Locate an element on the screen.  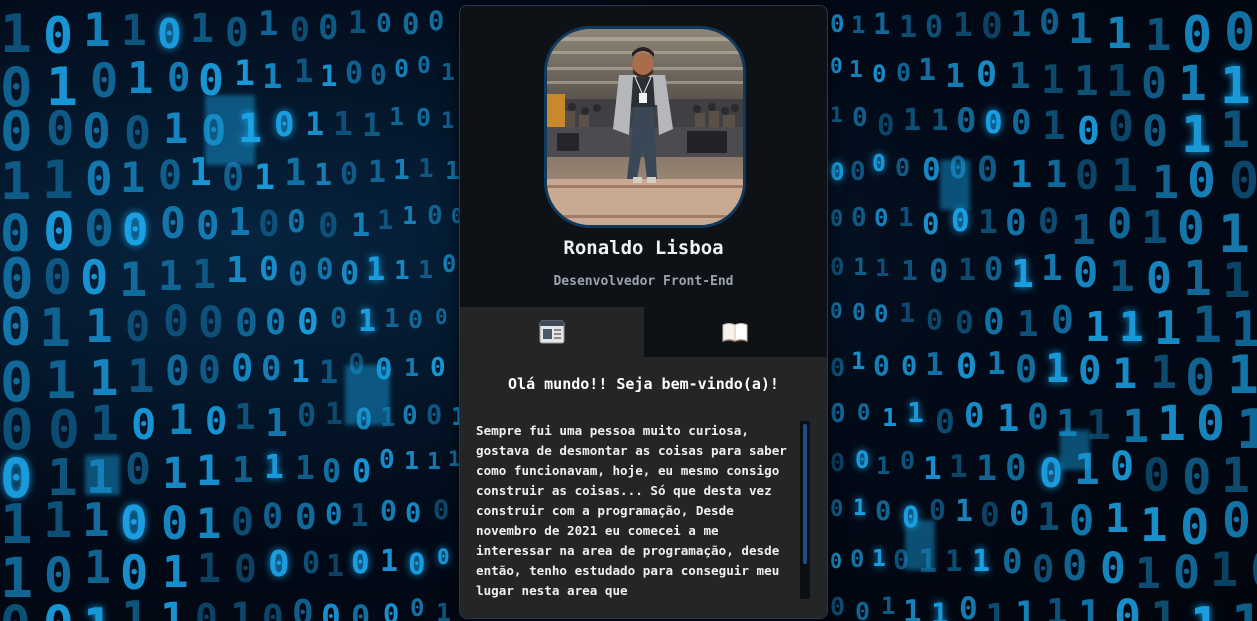
profile-photo is located at coordinates (645, 127).